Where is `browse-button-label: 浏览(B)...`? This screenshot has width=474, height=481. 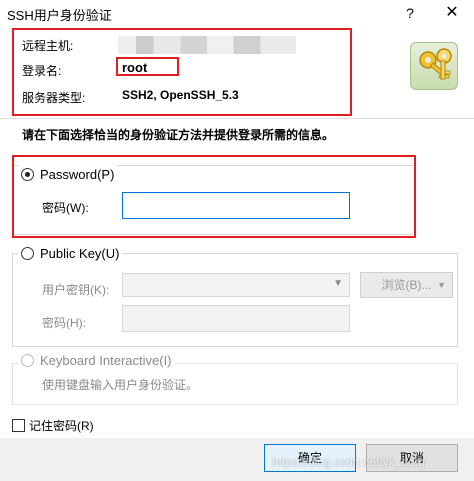 browse-button-label: 浏览(B)... is located at coordinates (406, 285).